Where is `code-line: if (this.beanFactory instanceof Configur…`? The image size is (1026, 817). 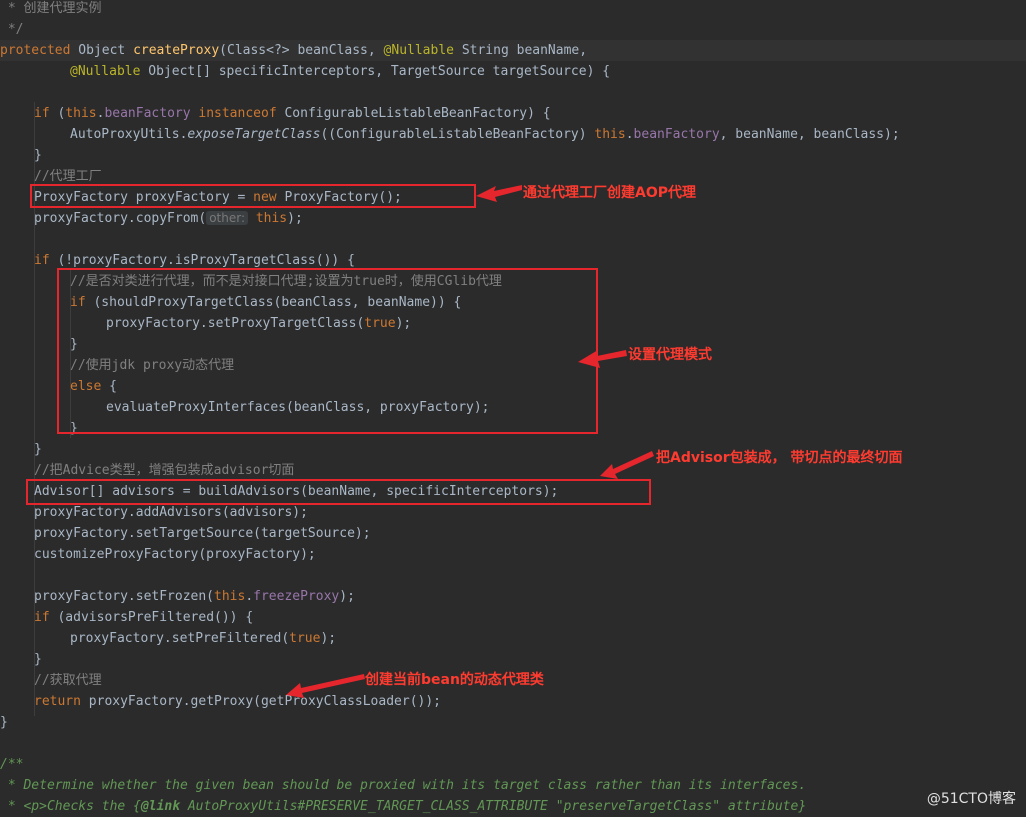 code-line: if (this.beanFactory instanceof Configur… is located at coordinates (292, 113).